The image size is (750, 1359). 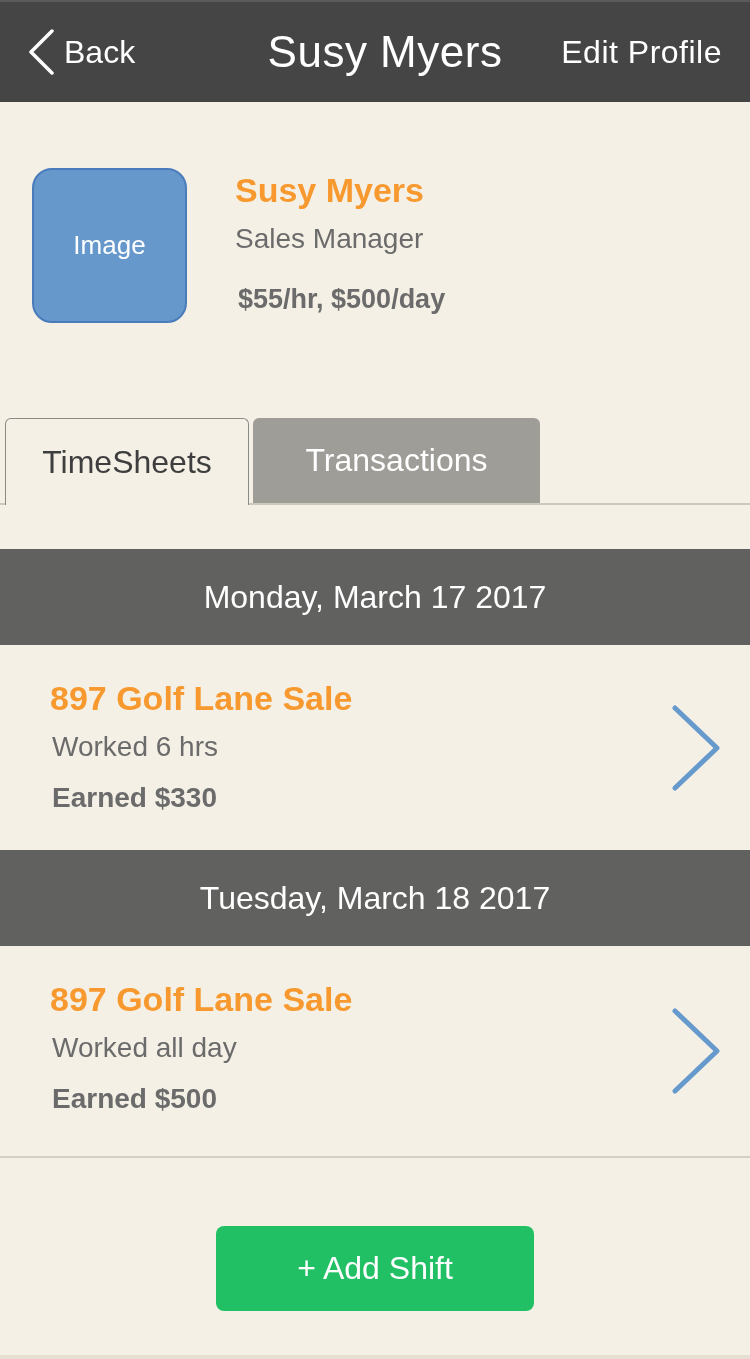 What do you see at coordinates (341, 299) in the screenshot?
I see `profile-rates: $55/hr, $500/day` at bounding box center [341, 299].